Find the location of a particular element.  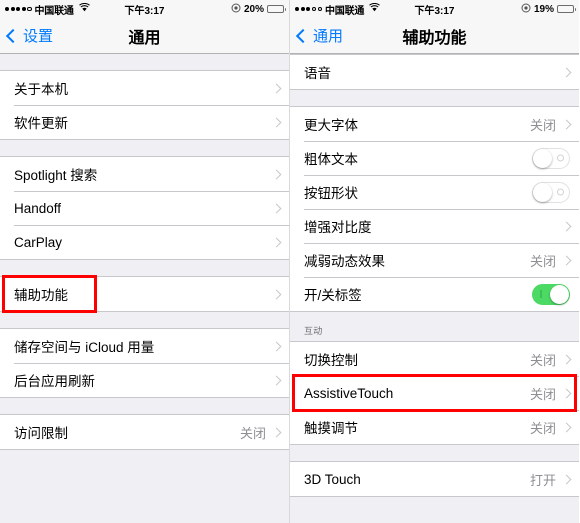

list-item-label: Spotlight 搜索 is located at coordinates (56, 175).